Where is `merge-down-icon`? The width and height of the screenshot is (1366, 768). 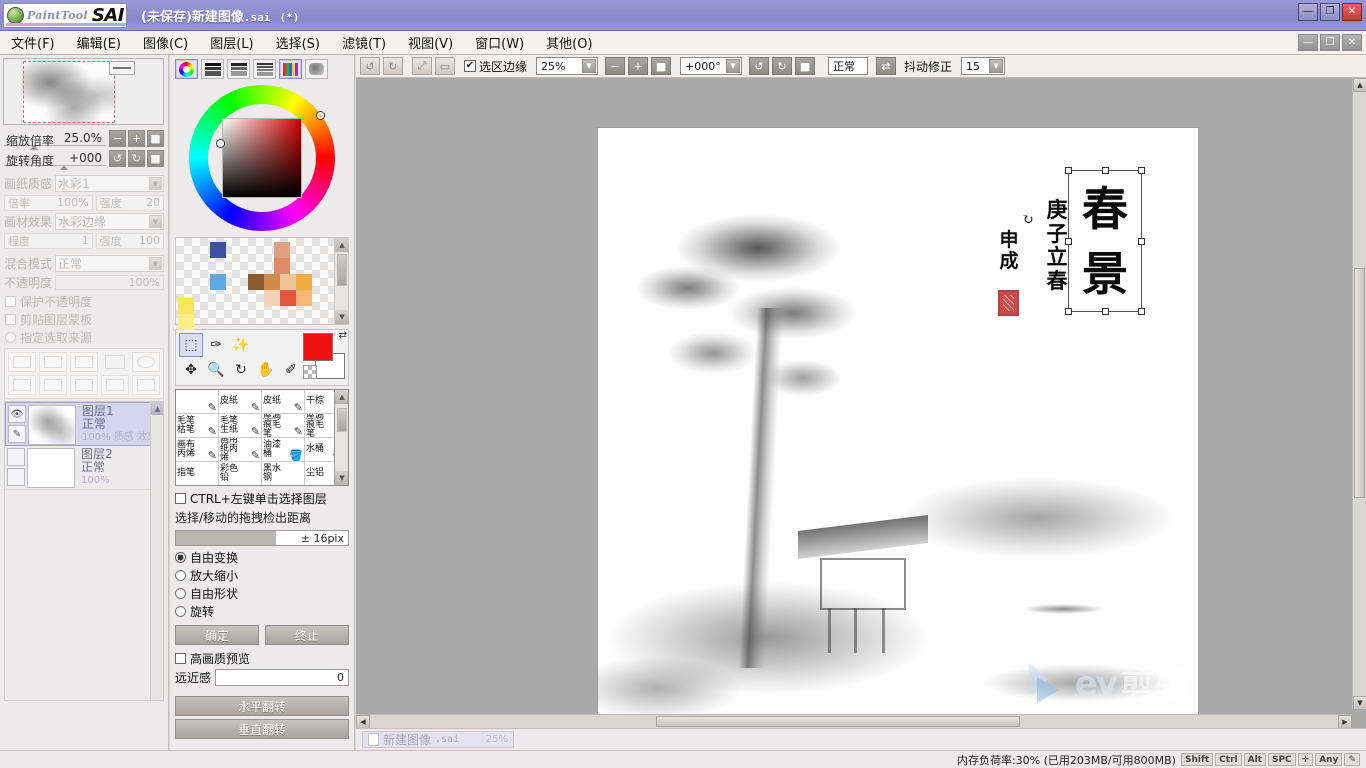 merge-down-icon is located at coordinates (22, 385).